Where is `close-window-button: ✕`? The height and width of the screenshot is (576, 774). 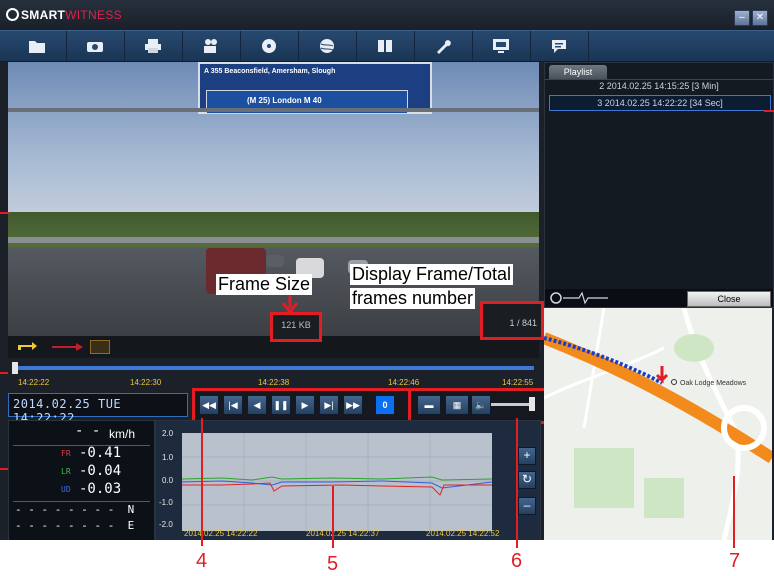
close-window-button: ✕ is located at coordinates (760, 18).